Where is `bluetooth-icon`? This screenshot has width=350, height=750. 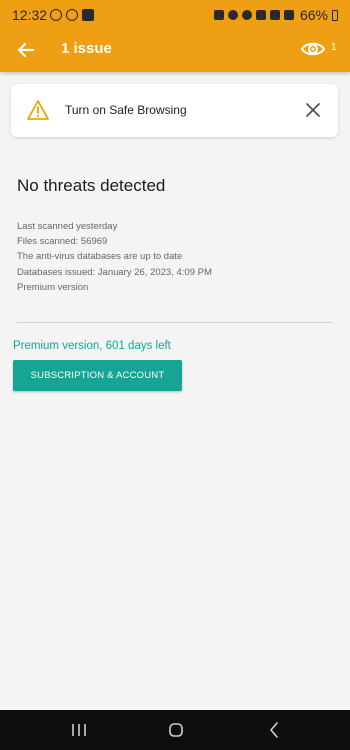 bluetooth-icon is located at coordinates (246, 15).